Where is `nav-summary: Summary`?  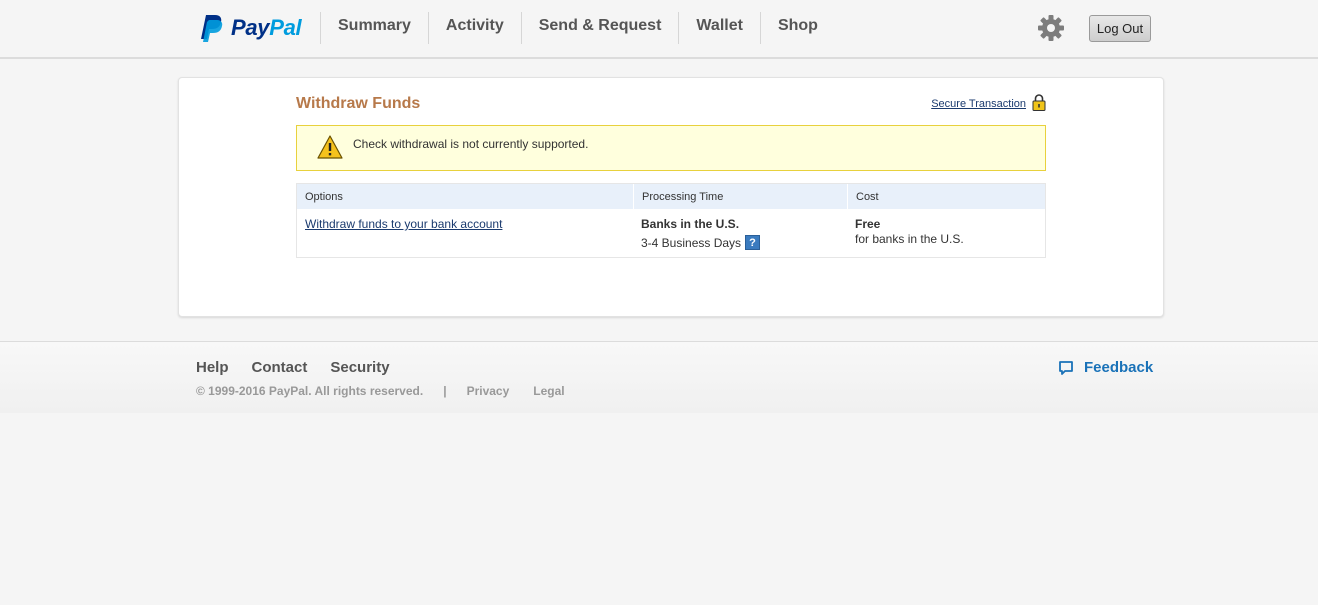 nav-summary: Summary is located at coordinates (374, 28).